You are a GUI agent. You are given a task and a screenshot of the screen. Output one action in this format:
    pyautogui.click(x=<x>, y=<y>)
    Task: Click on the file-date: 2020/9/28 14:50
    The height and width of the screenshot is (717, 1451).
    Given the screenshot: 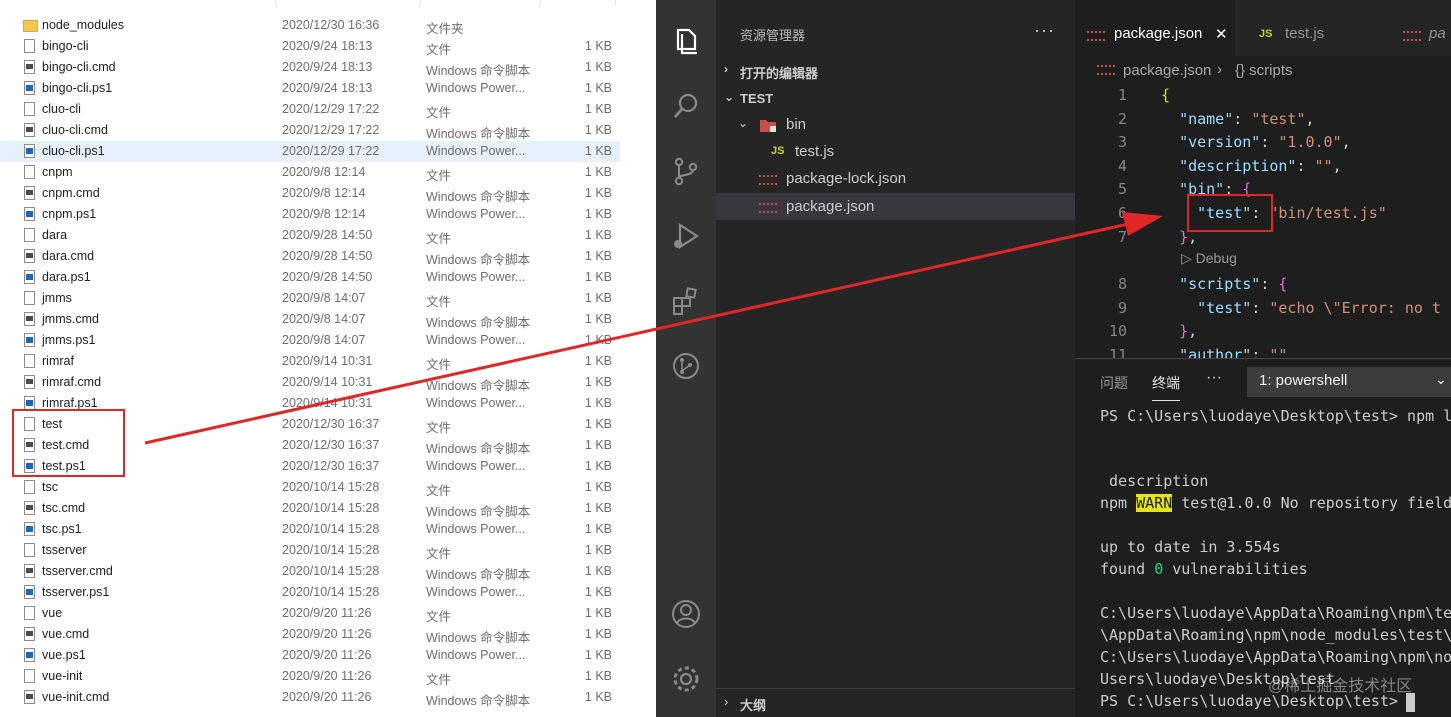 What is the action you would take?
    pyautogui.click(x=327, y=235)
    